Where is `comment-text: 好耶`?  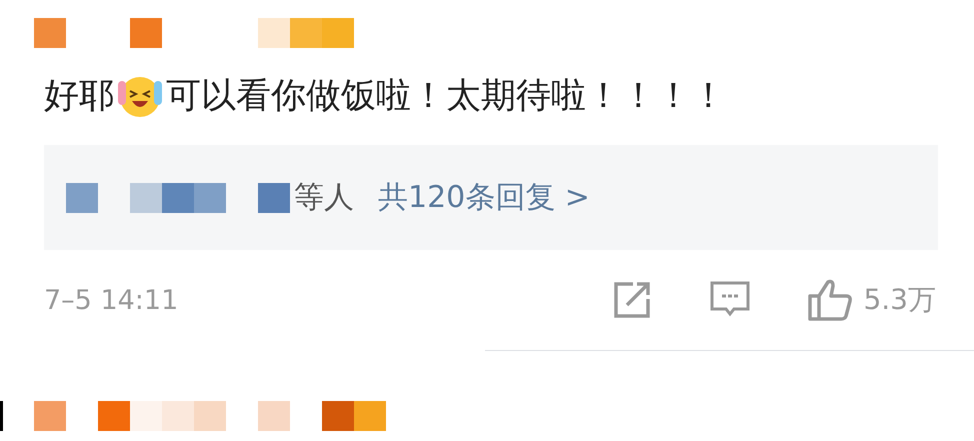
comment-text: 好耶 is located at coordinates (79, 96).